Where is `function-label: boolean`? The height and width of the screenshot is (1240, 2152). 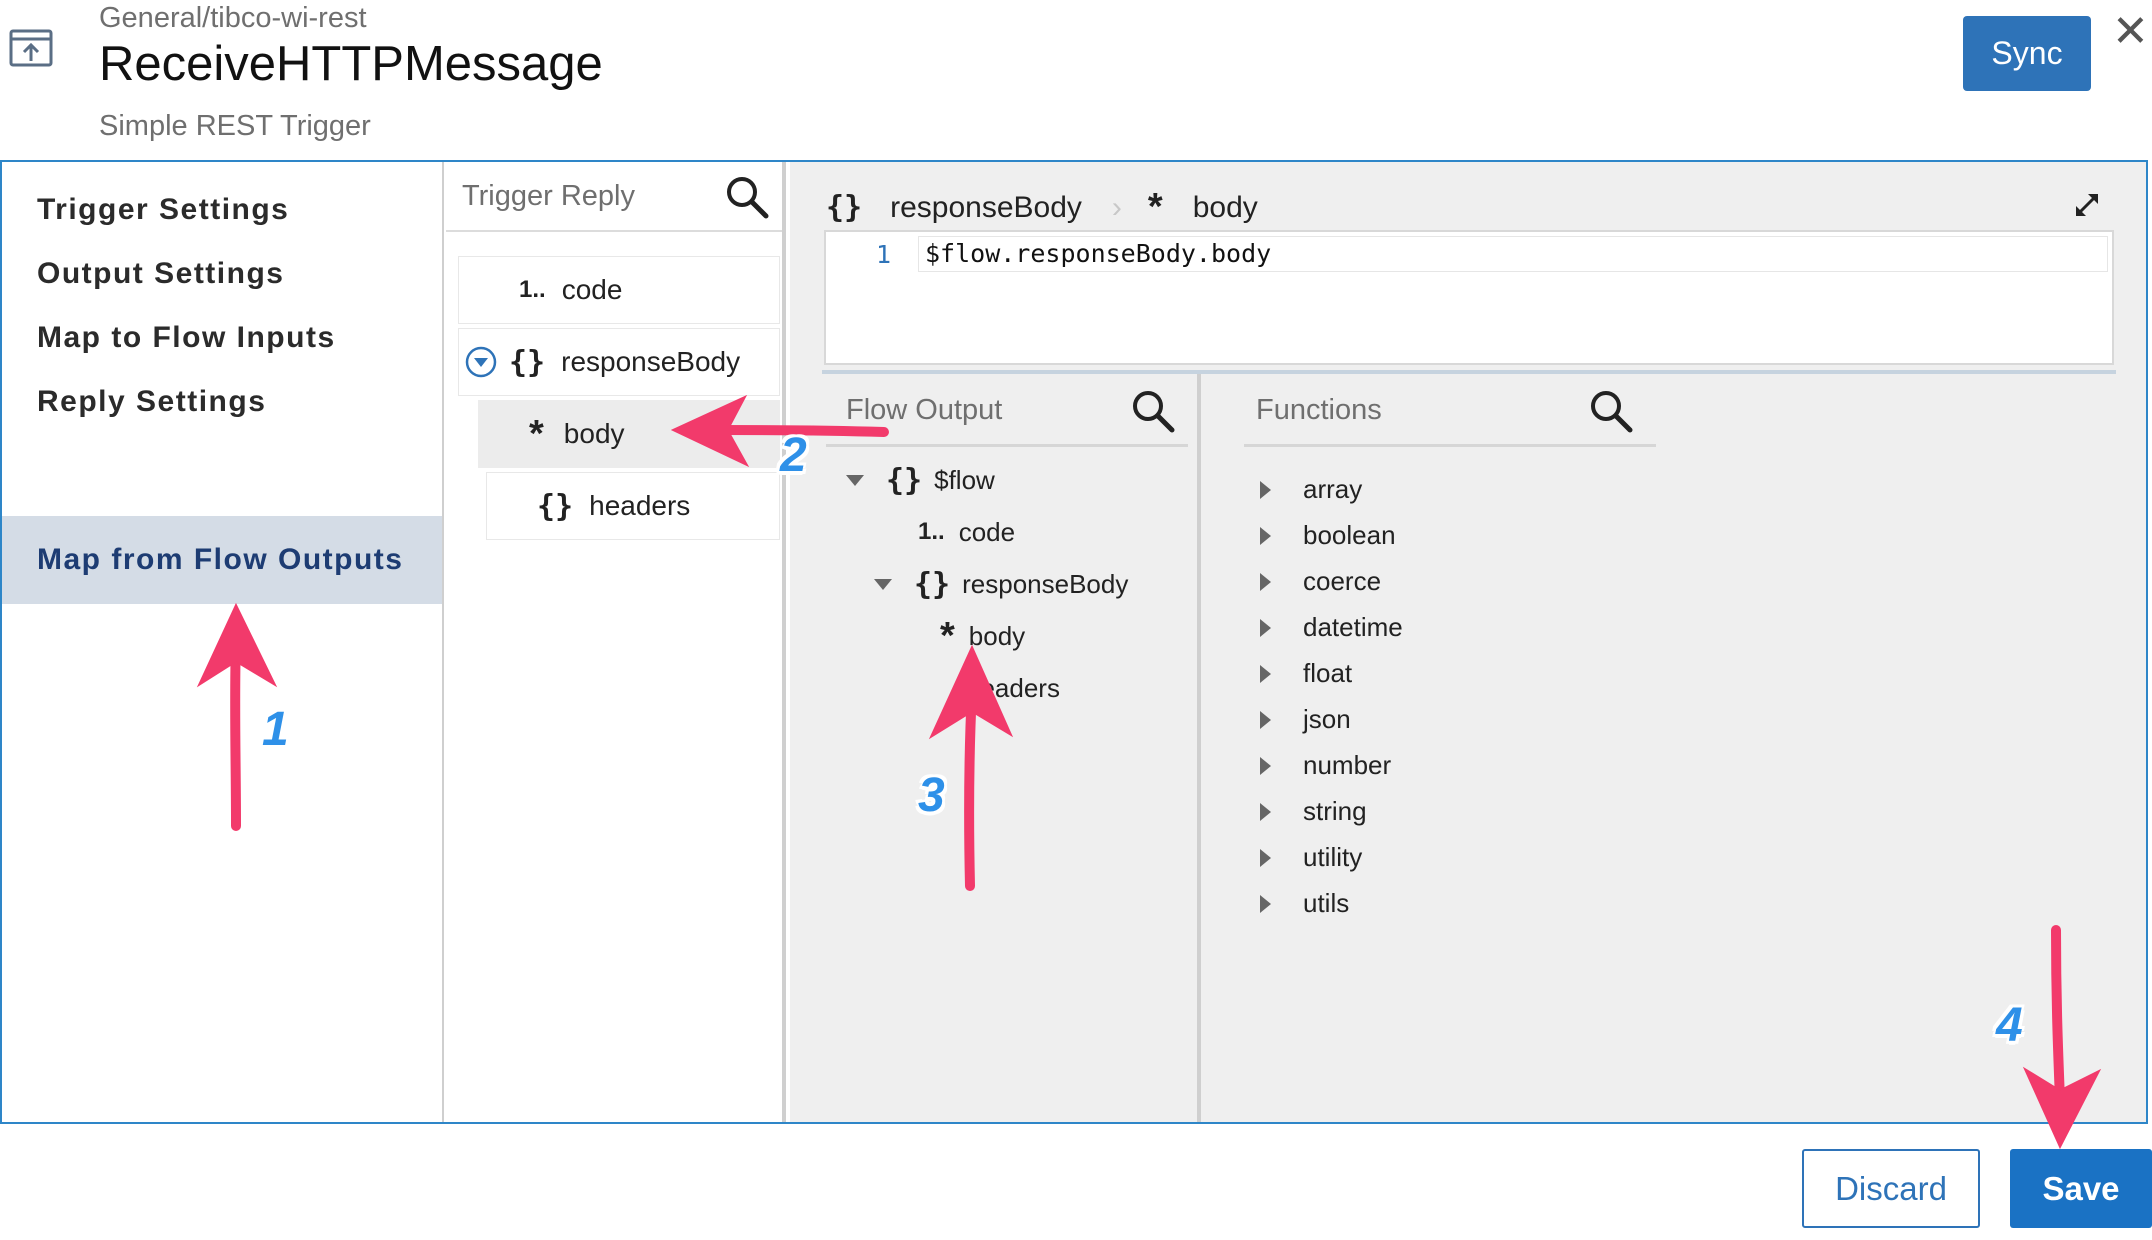 function-label: boolean is located at coordinates (1349, 535).